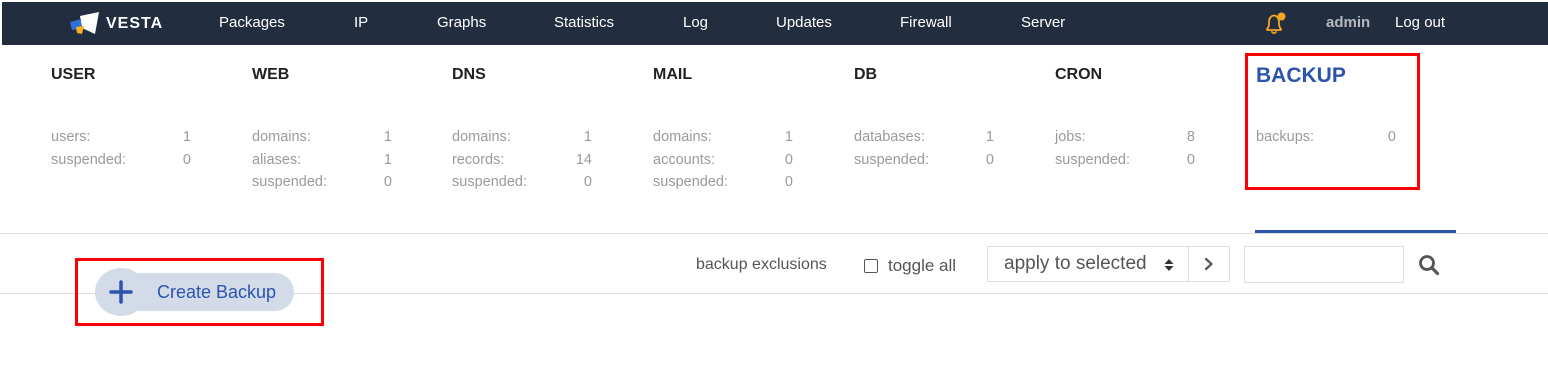 This screenshot has height=392, width=1548. I want to click on apply-button, so click(1209, 264).